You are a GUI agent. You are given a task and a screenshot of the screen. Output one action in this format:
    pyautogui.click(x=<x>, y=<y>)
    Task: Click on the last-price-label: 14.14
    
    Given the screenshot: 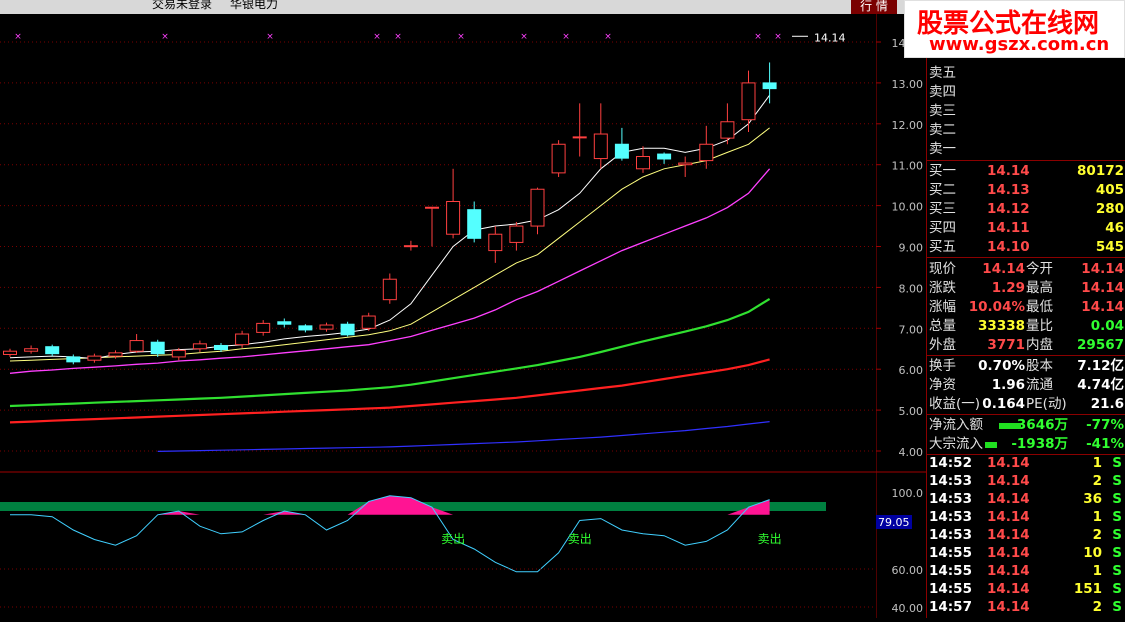 What is the action you would take?
    pyautogui.click(x=830, y=37)
    